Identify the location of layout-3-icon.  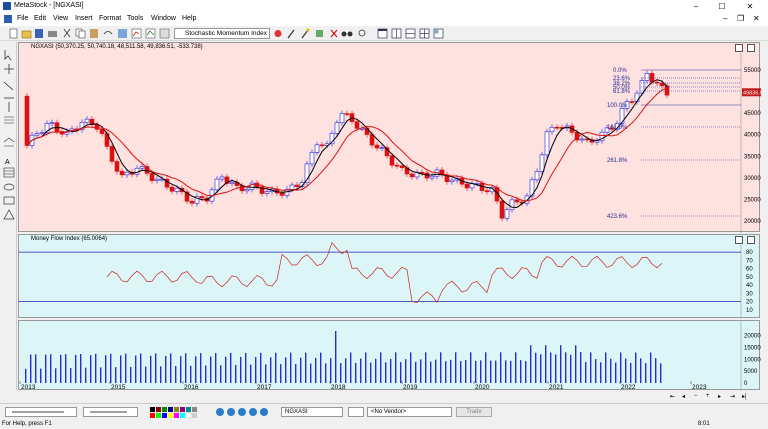
(410, 33).